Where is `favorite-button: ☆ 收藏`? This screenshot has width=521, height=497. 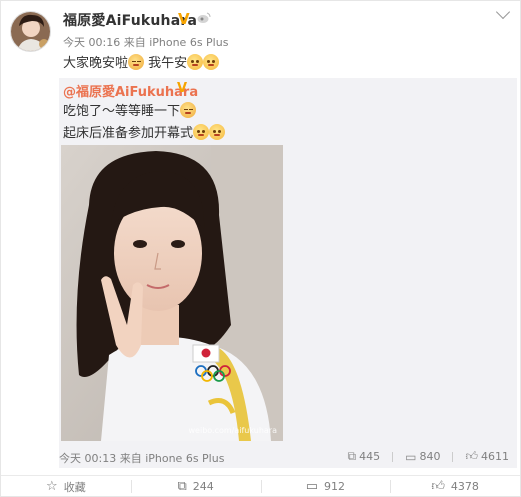 favorite-button: ☆ 收藏 is located at coordinates (66, 486).